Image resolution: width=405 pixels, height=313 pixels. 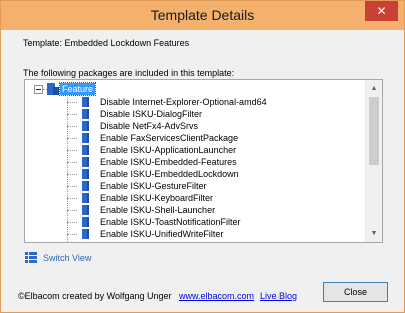 What do you see at coordinates (149, 126) in the screenshot?
I see `package-label: Disable NetFx4-AdvSrvs` at bounding box center [149, 126].